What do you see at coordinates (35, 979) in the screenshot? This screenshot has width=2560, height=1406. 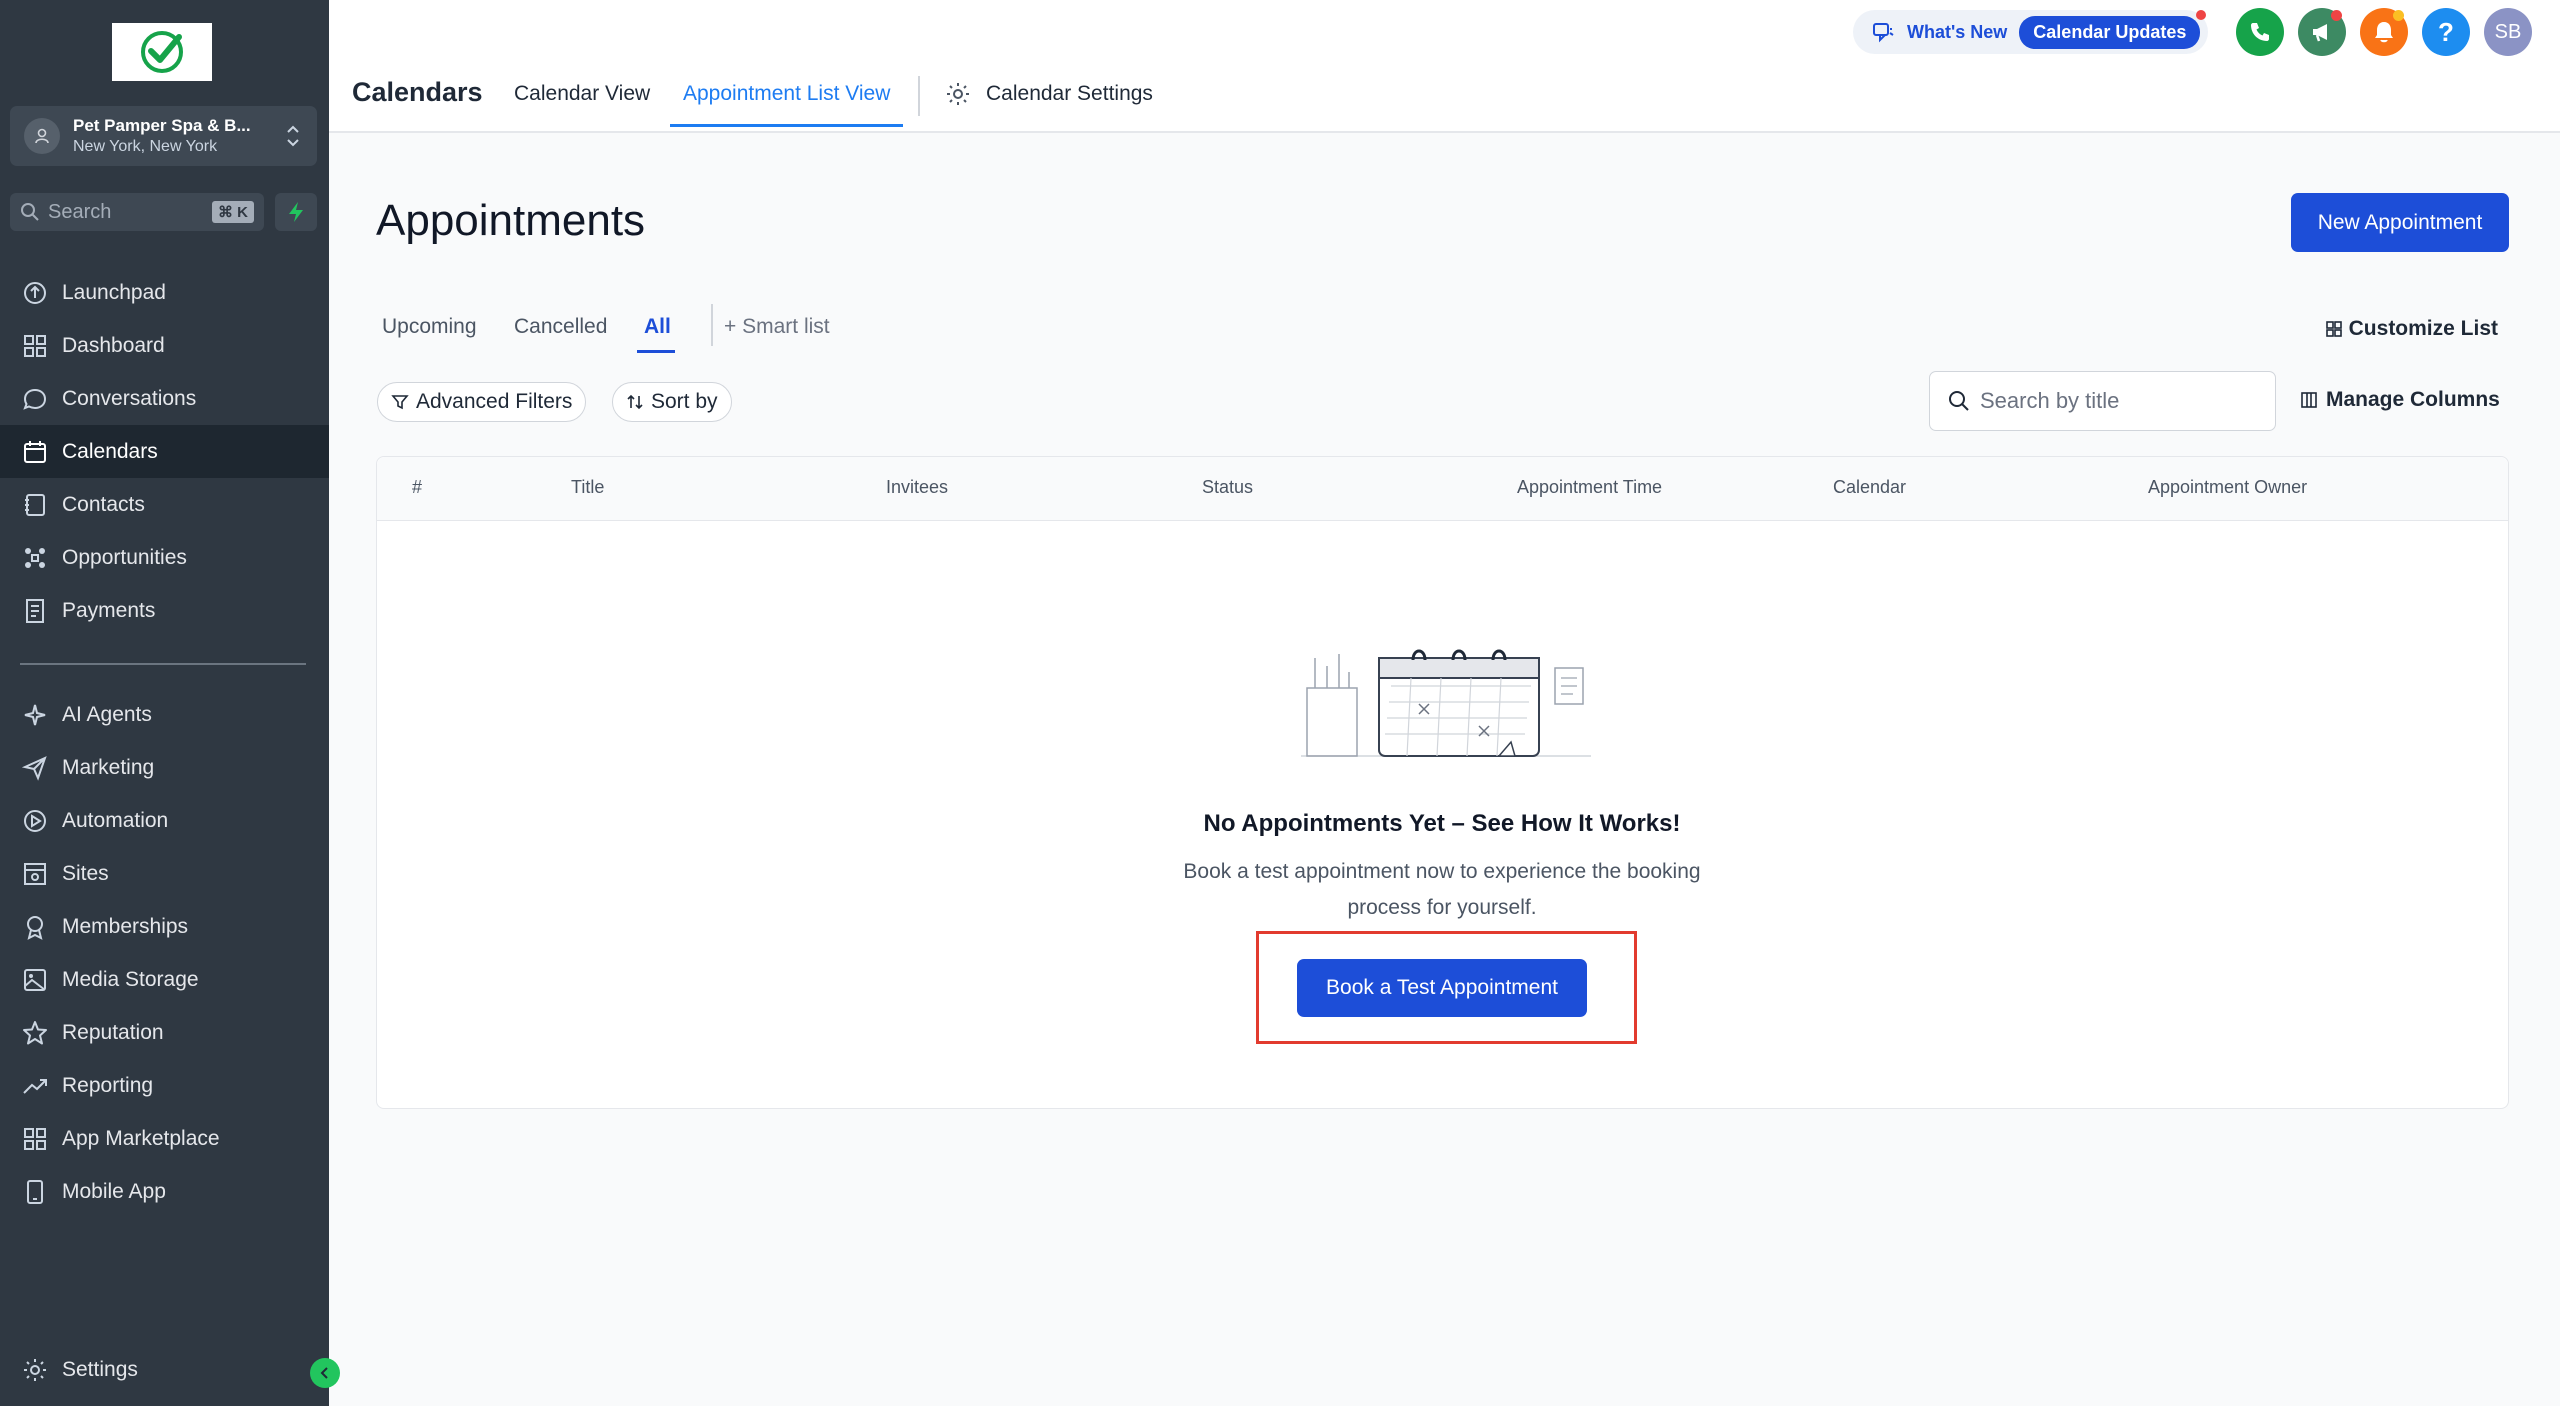 I see `image-icon` at bounding box center [35, 979].